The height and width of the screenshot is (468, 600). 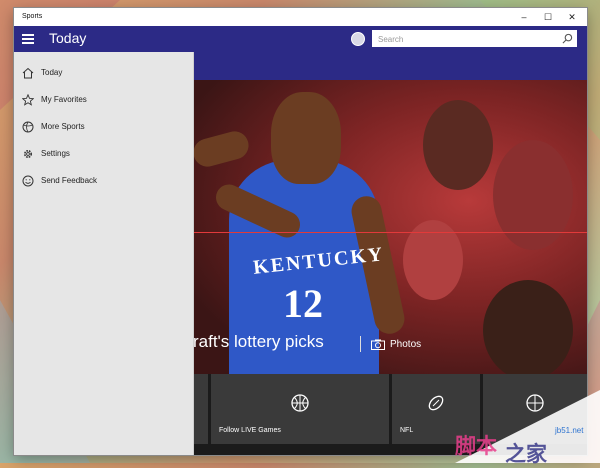 What do you see at coordinates (69, 180) in the screenshot?
I see `nav-item-label: Send Feedback` at bounding box center [69, 180].